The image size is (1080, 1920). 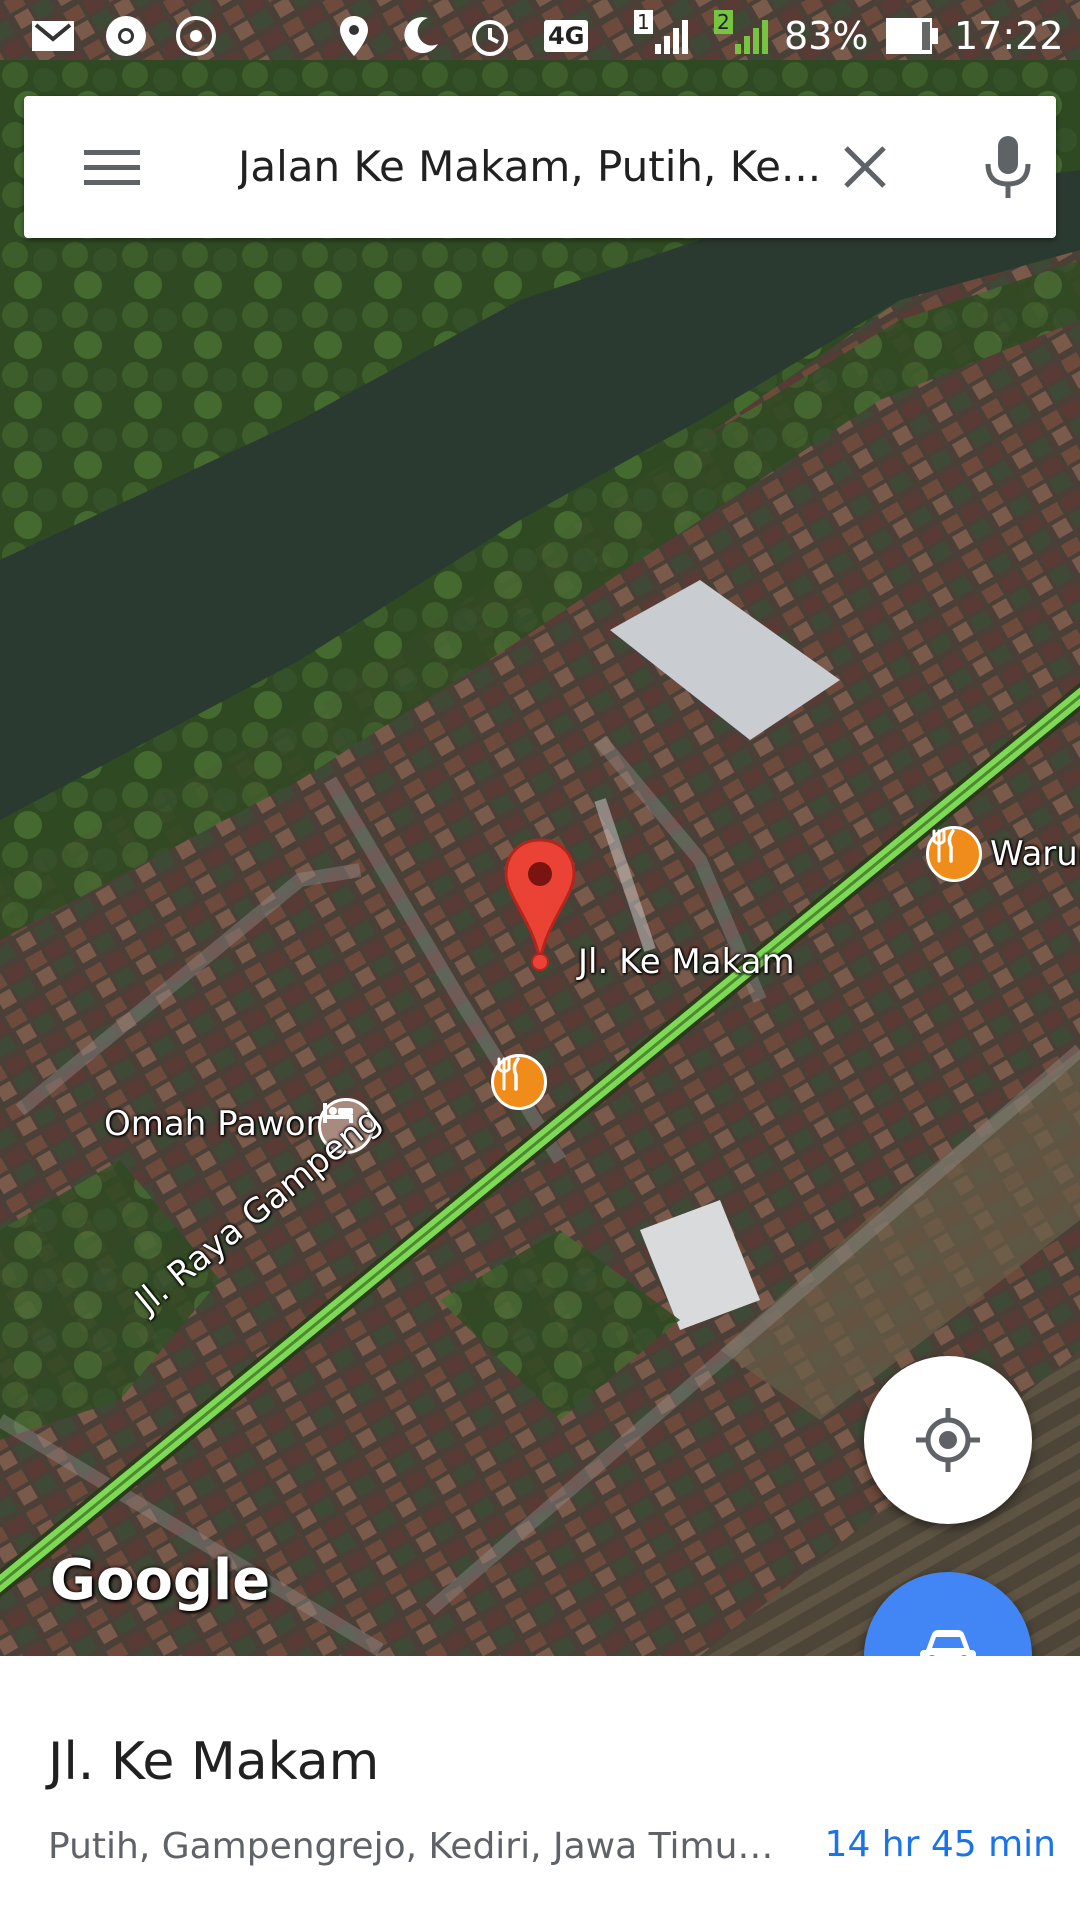 What do you see at coordinates (420, 36) in the screenshot?
I see `moon-icon` at bounding box center [420, 36].